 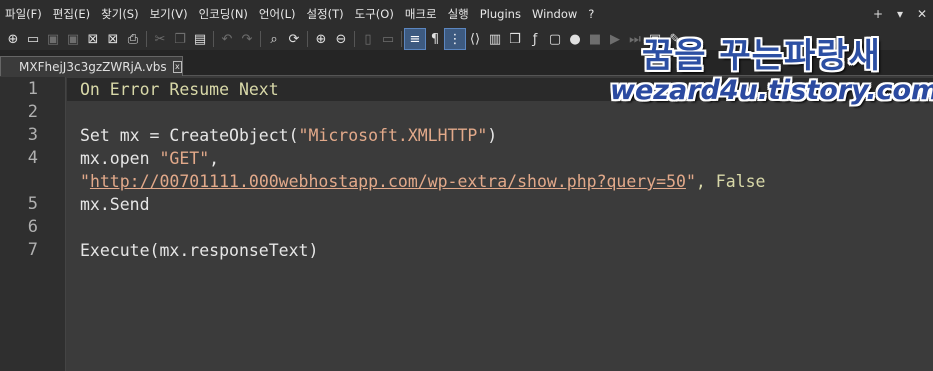 What do you see at coordinates (501, 14) in the screenshot?
I see `menu-plugins: Plugins` at bounding box center [501, 14].